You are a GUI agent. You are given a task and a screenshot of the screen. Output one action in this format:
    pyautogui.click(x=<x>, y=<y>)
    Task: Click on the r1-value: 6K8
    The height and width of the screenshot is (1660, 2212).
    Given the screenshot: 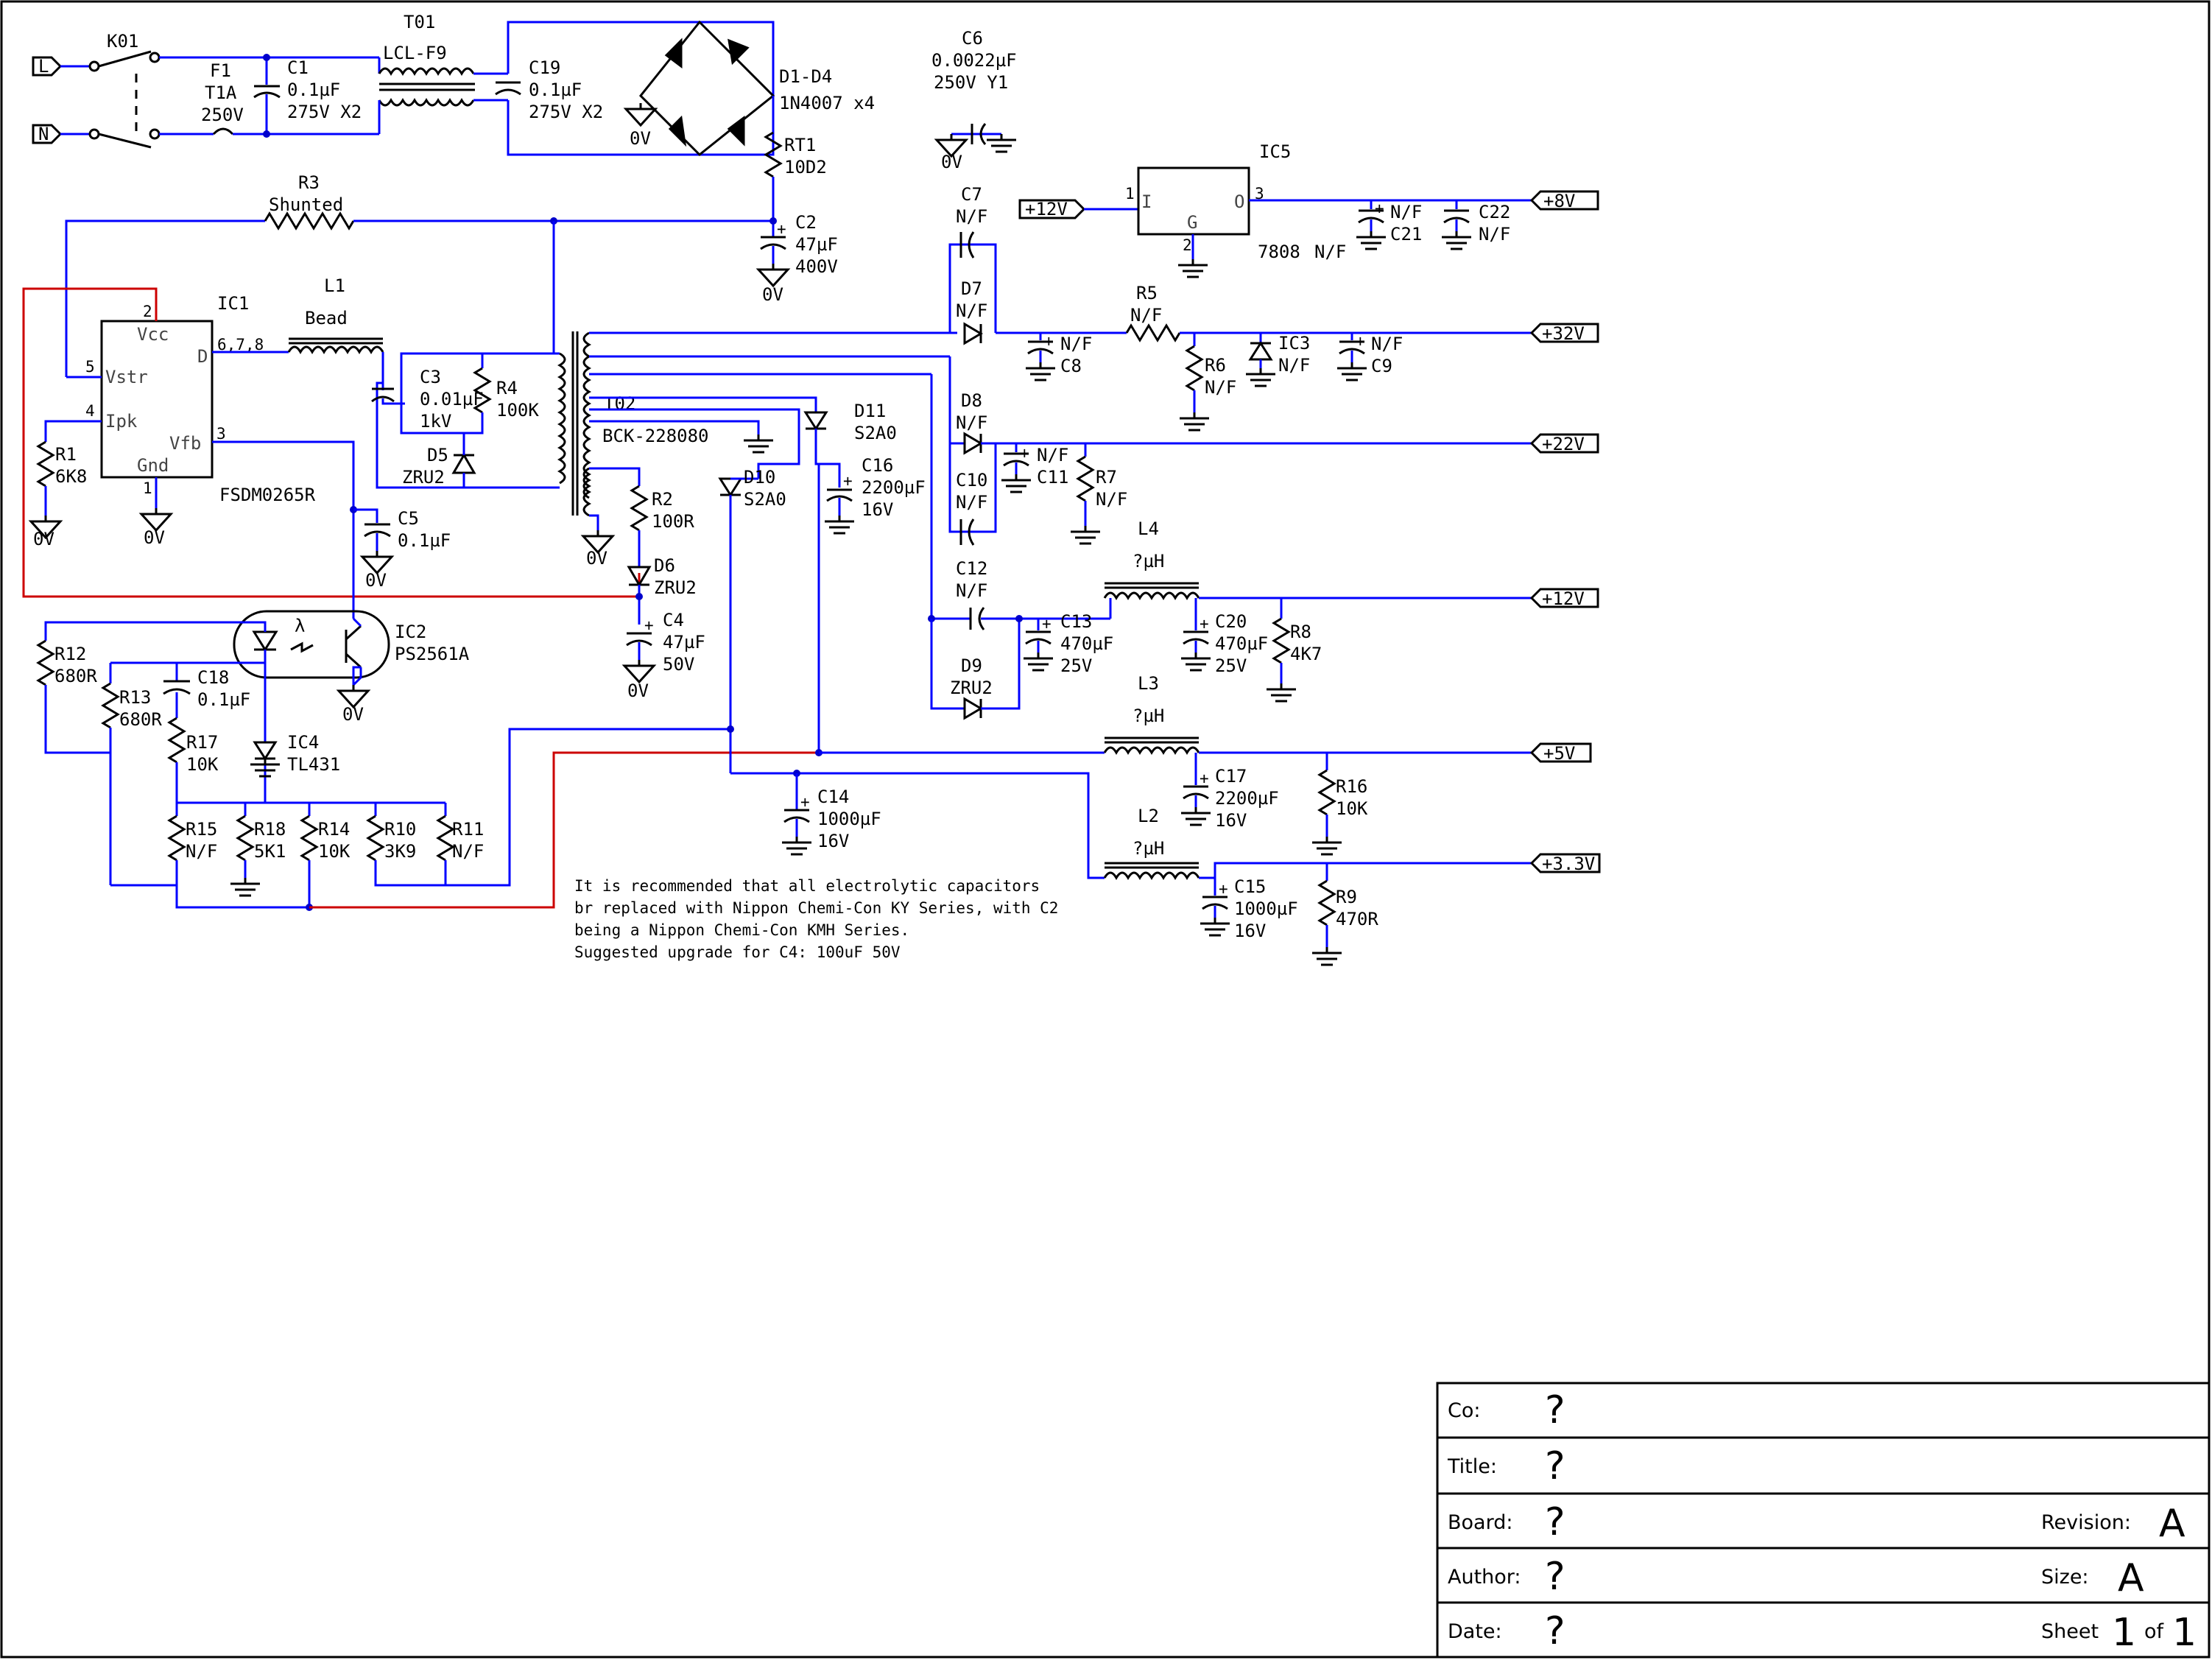 What is the action you would take?
    pyautogui.click(x=71, y=476)
    